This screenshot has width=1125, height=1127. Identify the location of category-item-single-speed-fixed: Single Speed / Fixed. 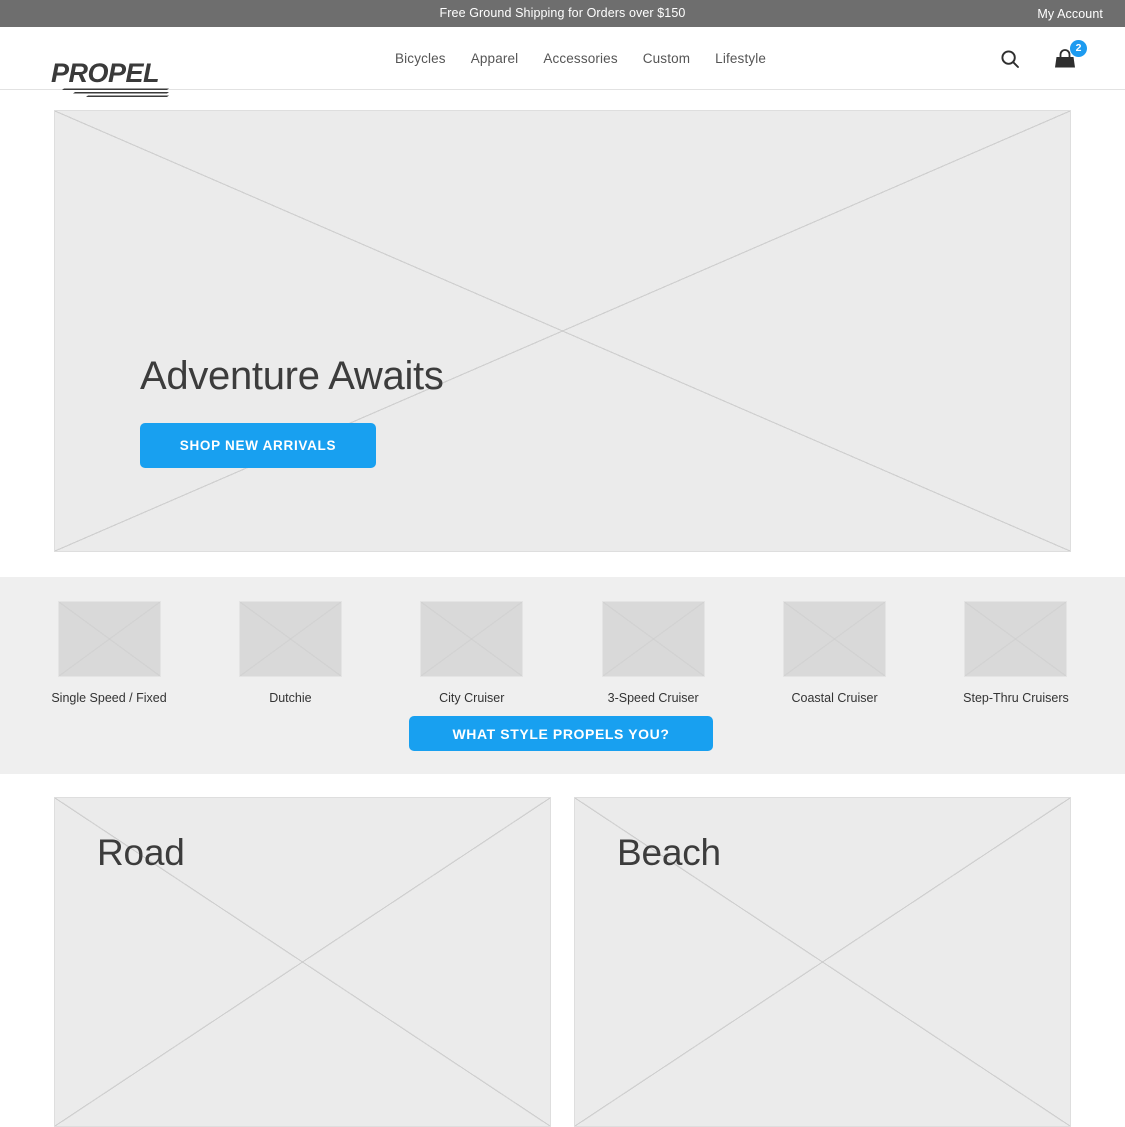
(109, 653).